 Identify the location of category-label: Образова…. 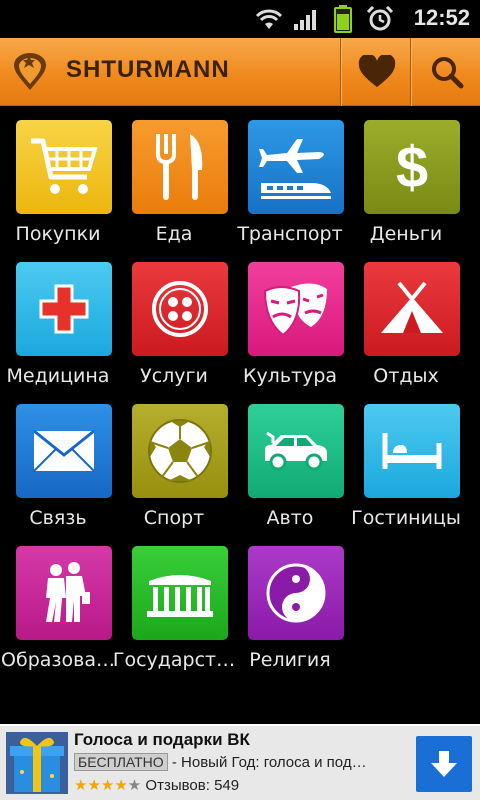
(58, 660).